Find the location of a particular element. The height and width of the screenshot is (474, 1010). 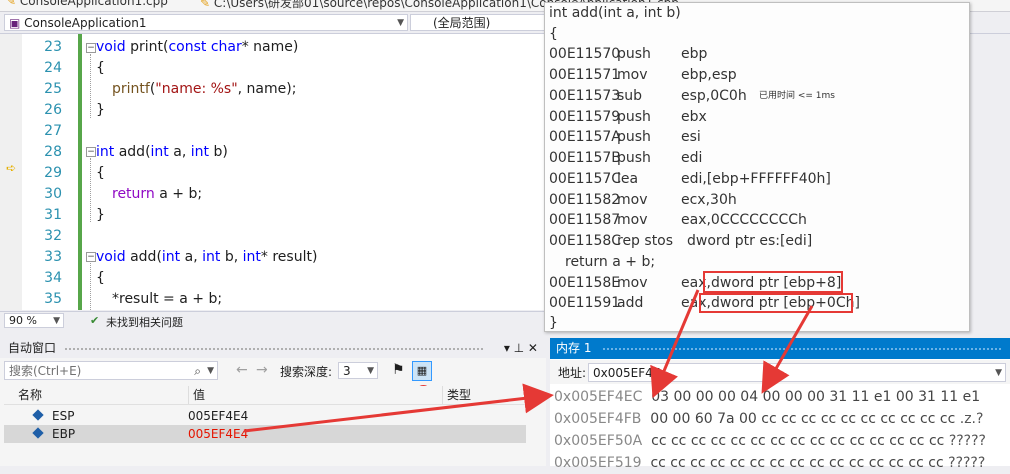

ebp0c-to-value-arrow is located at coordinates (787, 349).